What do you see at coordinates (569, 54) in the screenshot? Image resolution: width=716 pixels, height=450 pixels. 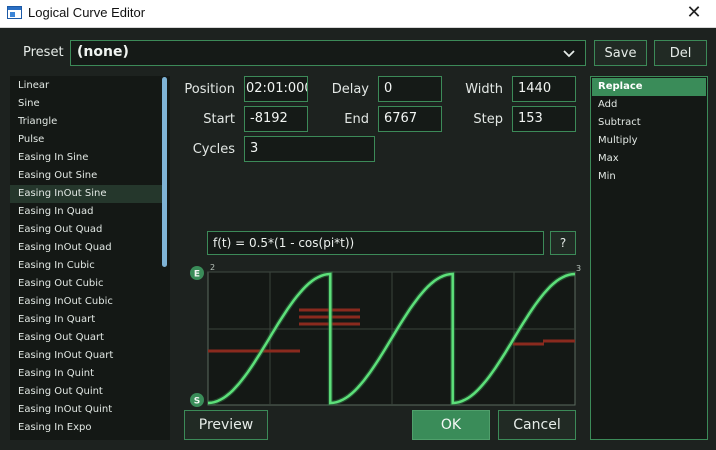 I see `chevron-down-icon` at bounding box center [569, 54].